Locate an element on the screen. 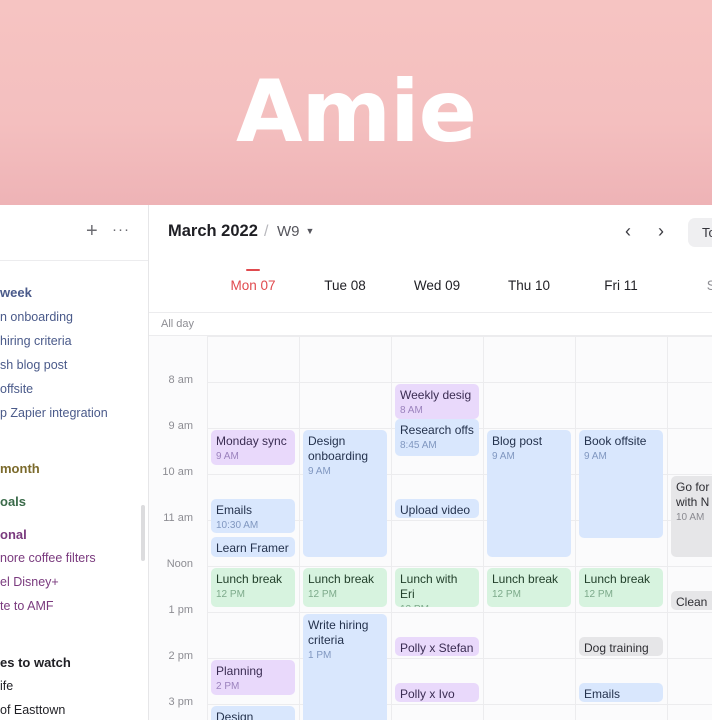 This screenshot has width=712, height=720. sidebar-item: offsite is located at coordinates (16, 389).